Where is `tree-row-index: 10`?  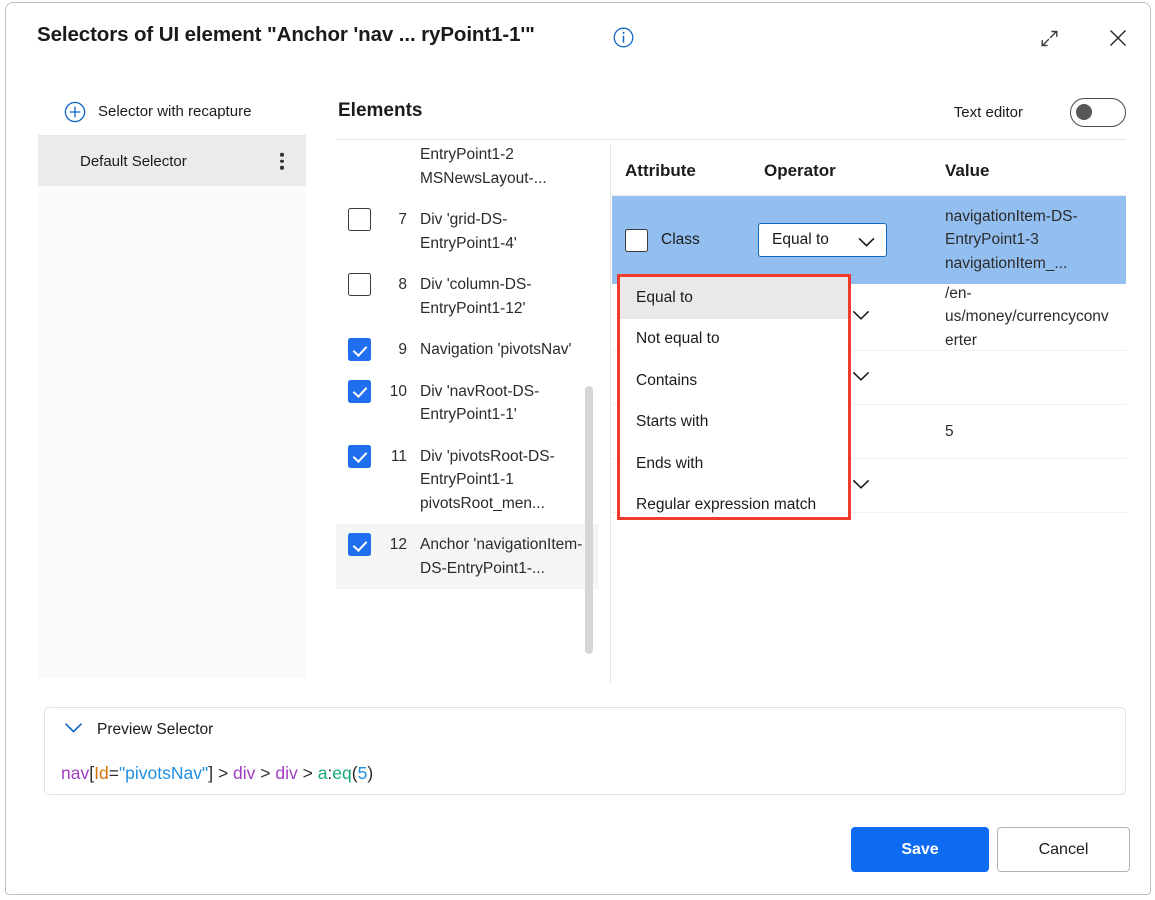
tree-row-index: 10 is located at coordinates (398, 391).